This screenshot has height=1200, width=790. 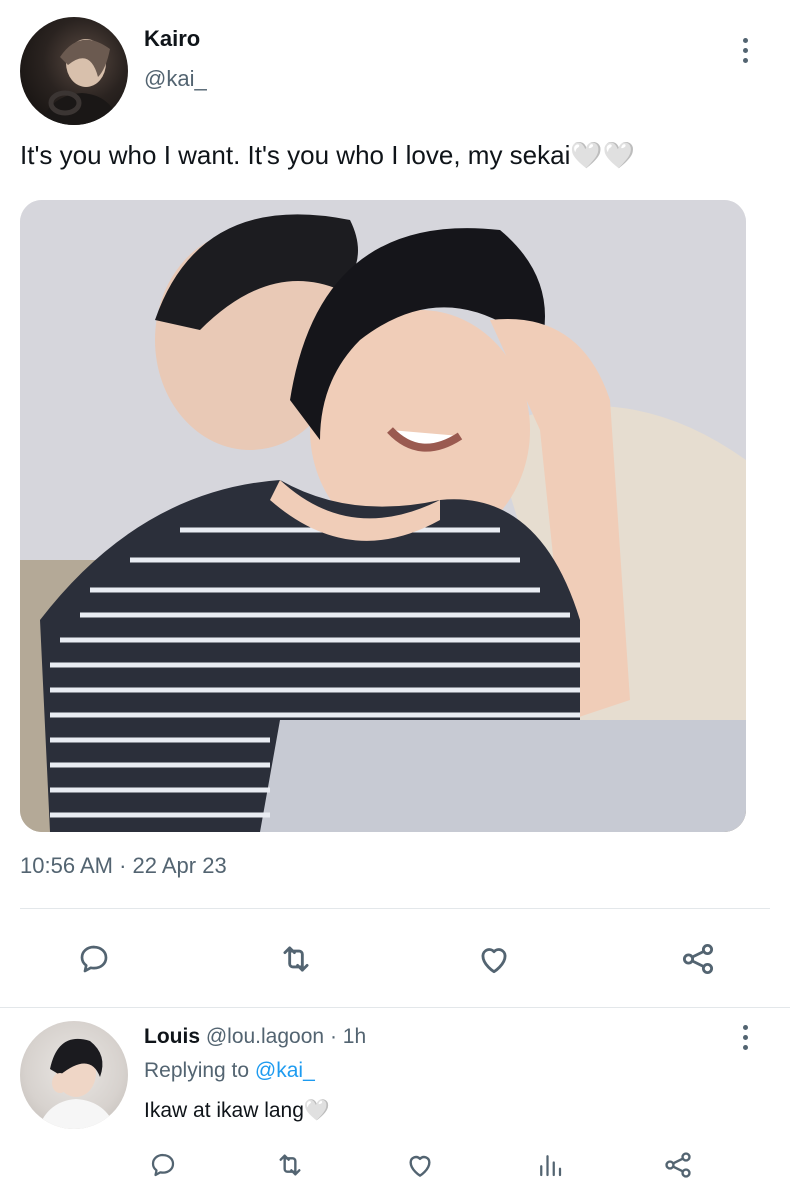 What do you see at coordinates (237, 1110) in the screenshot?
I see `reply-text: Ikaw at ikaw lang🤍` at bounding box center [237, 1110].